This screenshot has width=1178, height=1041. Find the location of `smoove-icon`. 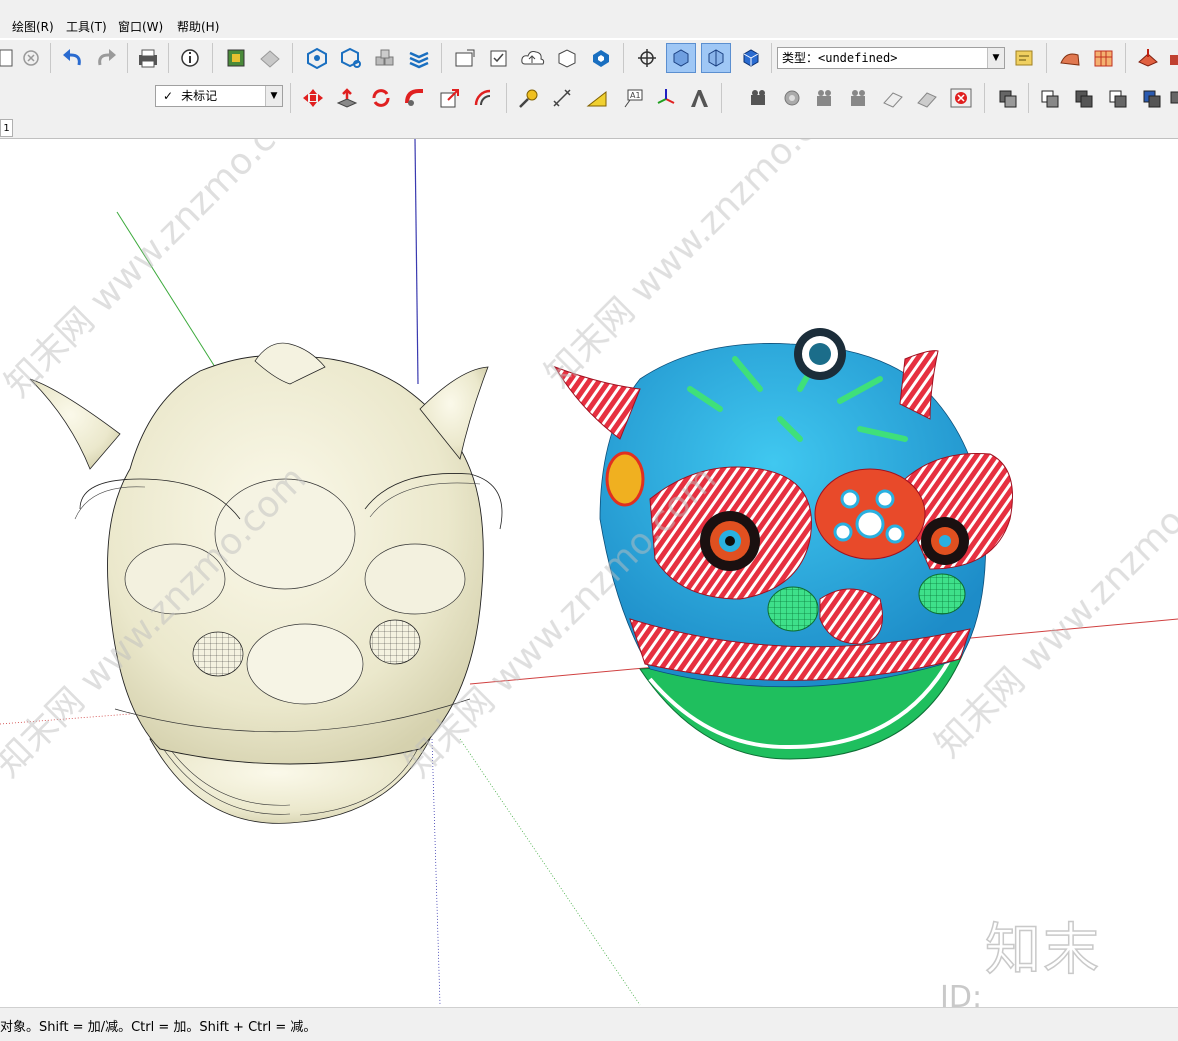

smoove-icon is located at coordinates (1148, 58).